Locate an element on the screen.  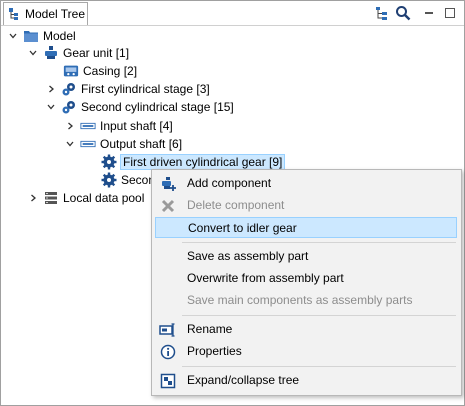
tree-node-output-shaft: Output shaft [6] is located at coordinates (123, 144).